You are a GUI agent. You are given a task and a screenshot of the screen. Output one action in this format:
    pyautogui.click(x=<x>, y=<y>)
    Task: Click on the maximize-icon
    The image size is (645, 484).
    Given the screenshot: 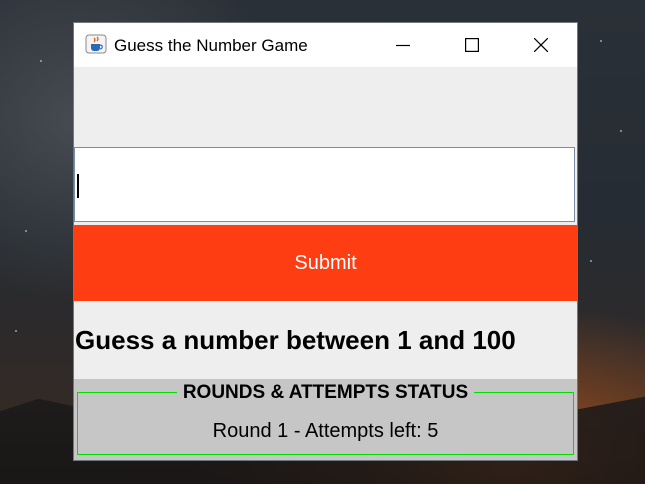 What is the action you would take?
    pyautogui.click(x=472, y=45)
    